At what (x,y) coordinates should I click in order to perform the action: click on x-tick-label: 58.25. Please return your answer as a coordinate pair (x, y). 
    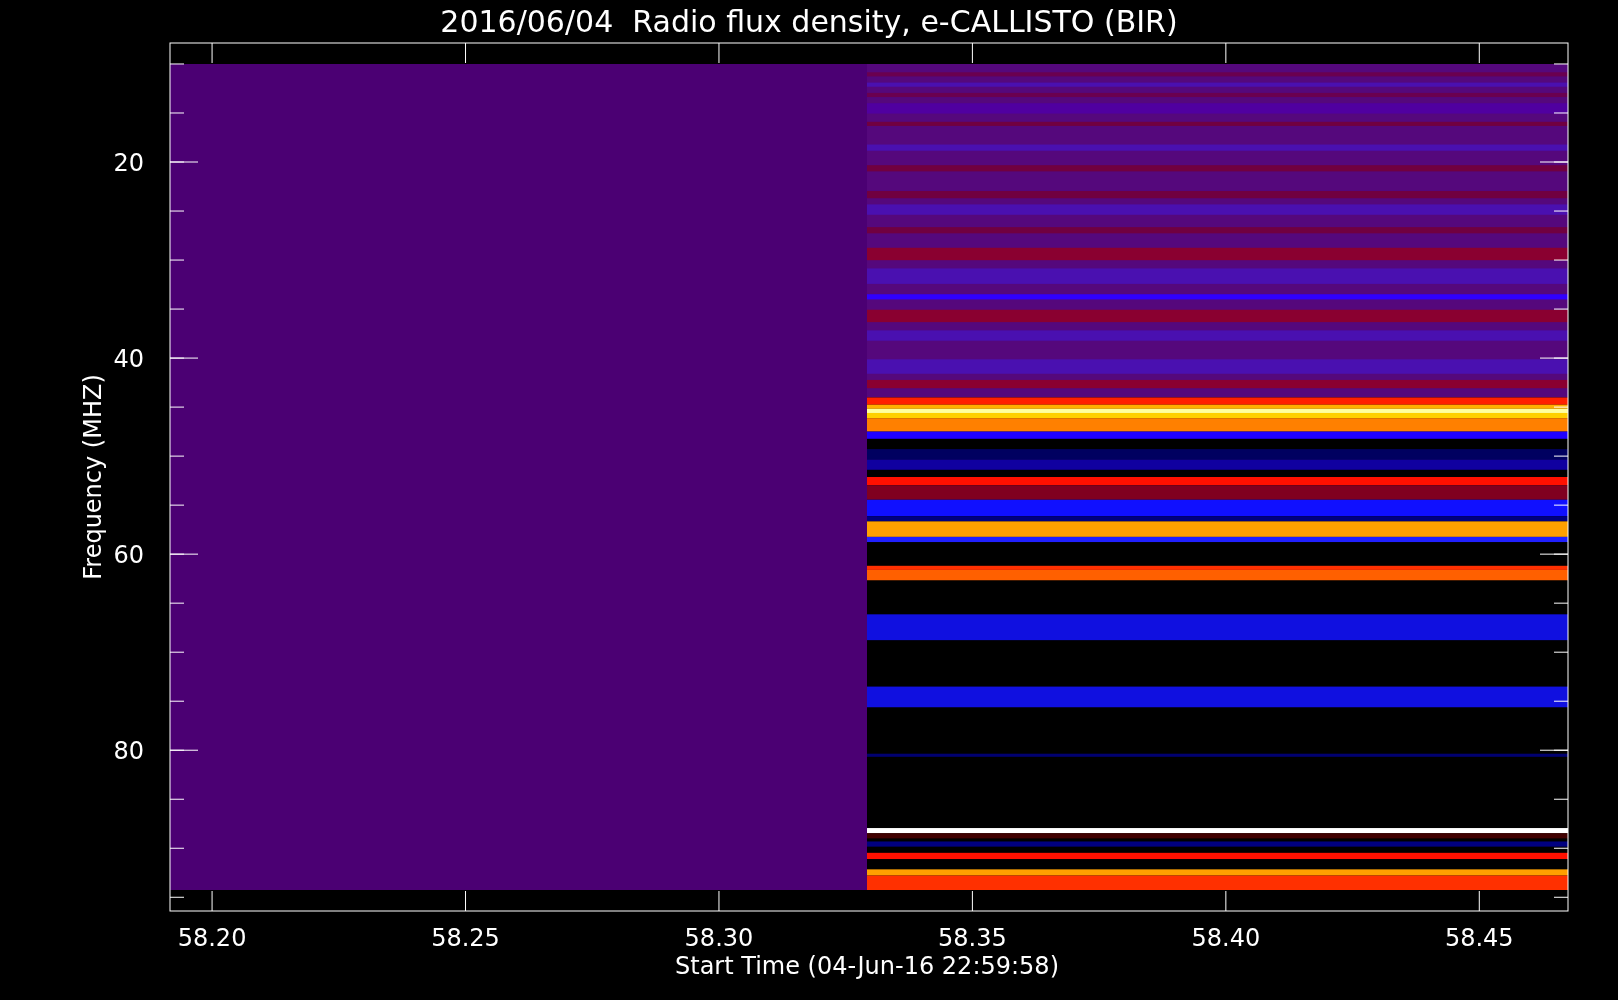
    Looking at the image, I should click on (465, 938).